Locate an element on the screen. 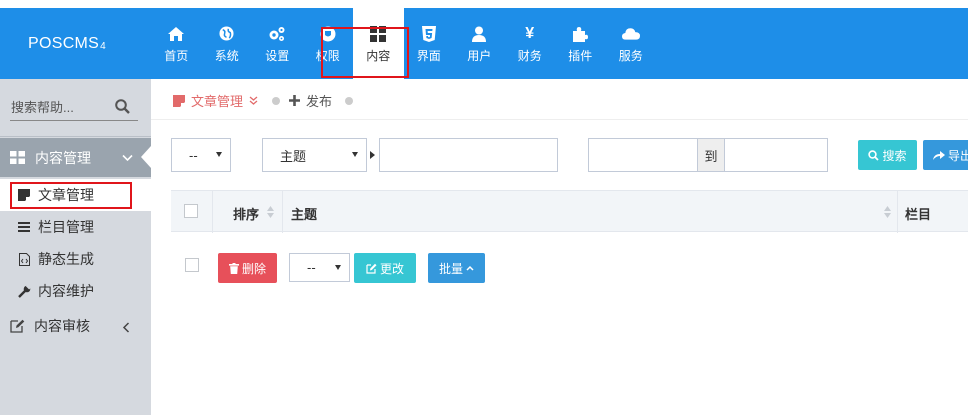  status-select: -- is located at coordinates (201, 155).